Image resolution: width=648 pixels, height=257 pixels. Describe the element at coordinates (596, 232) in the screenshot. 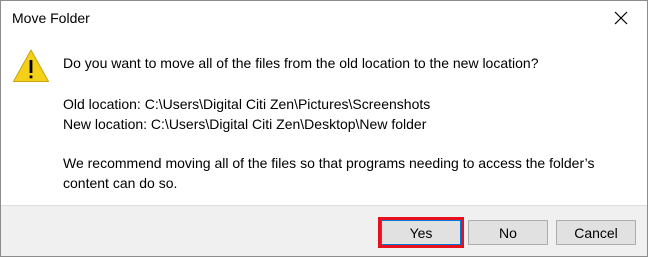

I see `cancel-button: Cancel` at that location.